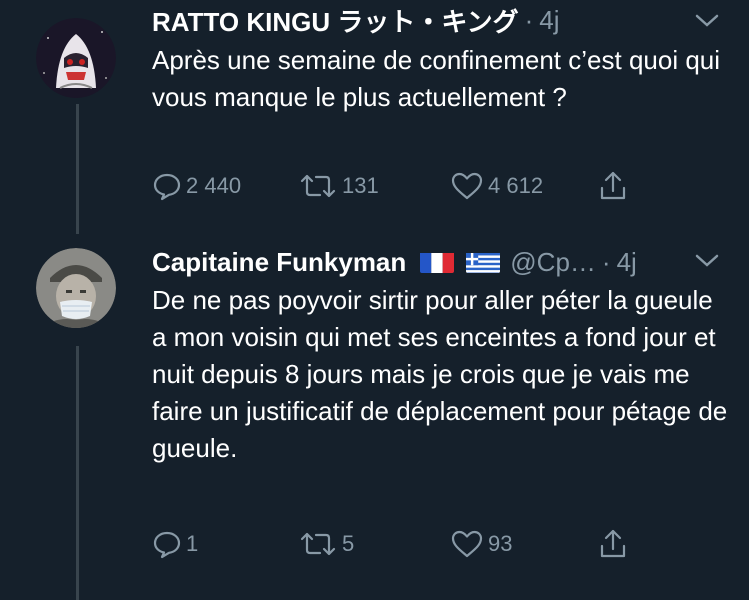  I want to click on tweet-header: RATTO KINGU ラット・キング · 4j, so click(356, 20).